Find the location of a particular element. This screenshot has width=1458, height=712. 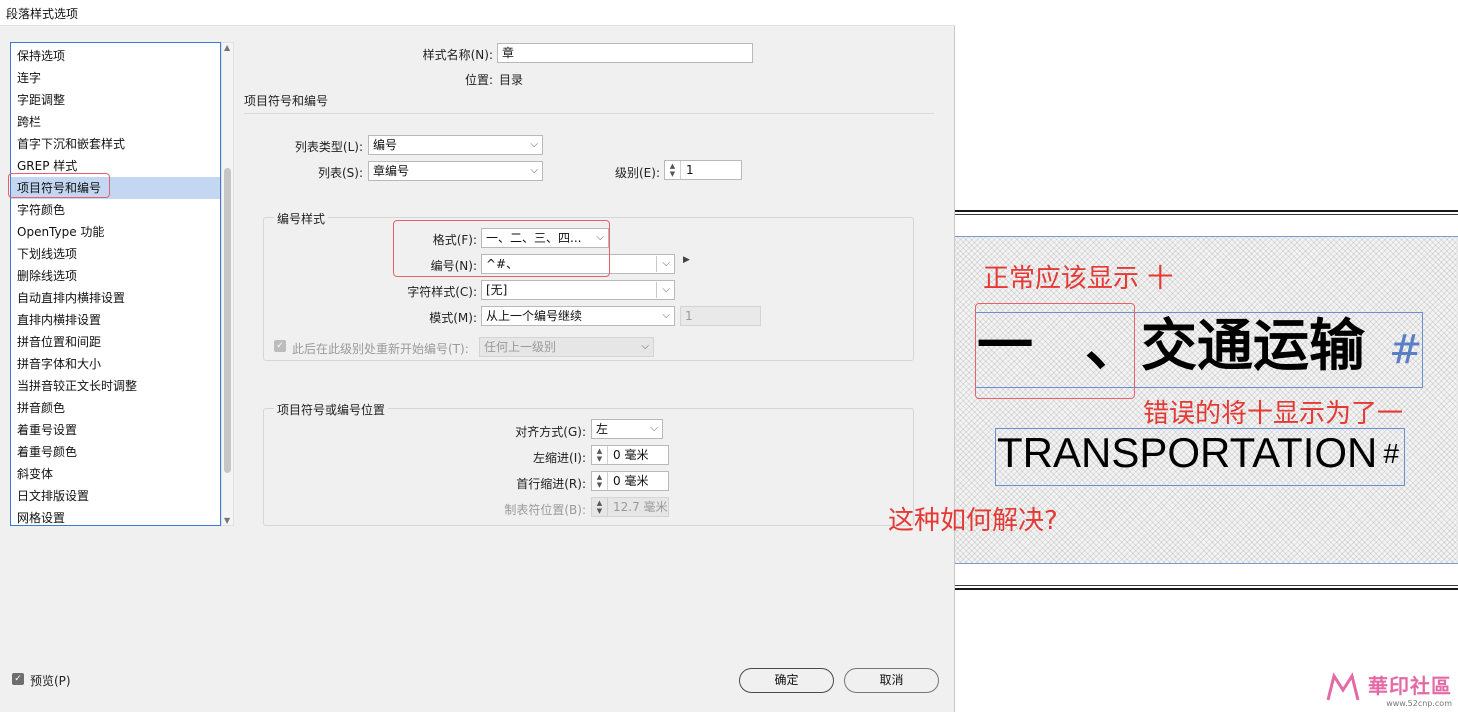

mode-value: 从上一个编号继续 is located at coordinates (534, 316).